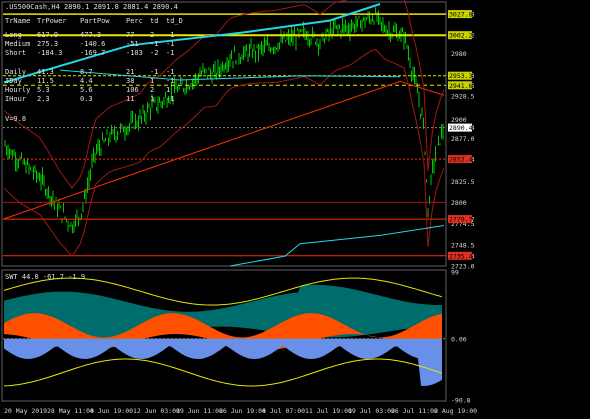  What do you see at coordinates (199, 411) in the screenshot?
I see `time-axis-label: 19 Jun 11:00` at bounding box center [199, 411].